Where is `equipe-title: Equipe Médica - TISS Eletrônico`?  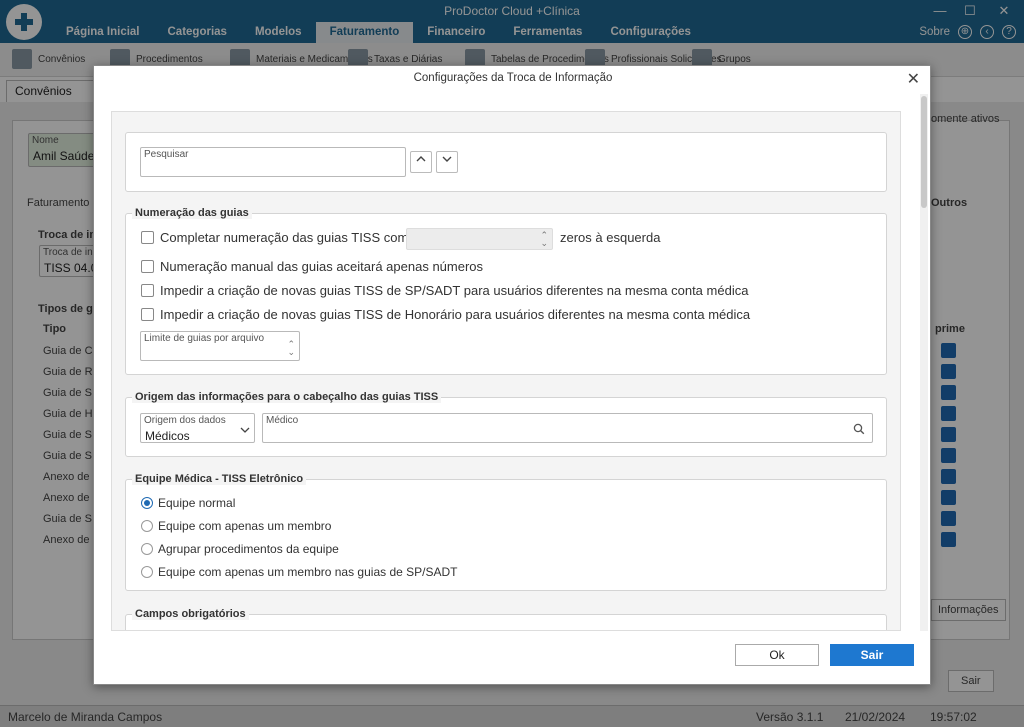 equipe-title: Equipe Médica - TISS Eletrônico is located at coordinates (219, 479).